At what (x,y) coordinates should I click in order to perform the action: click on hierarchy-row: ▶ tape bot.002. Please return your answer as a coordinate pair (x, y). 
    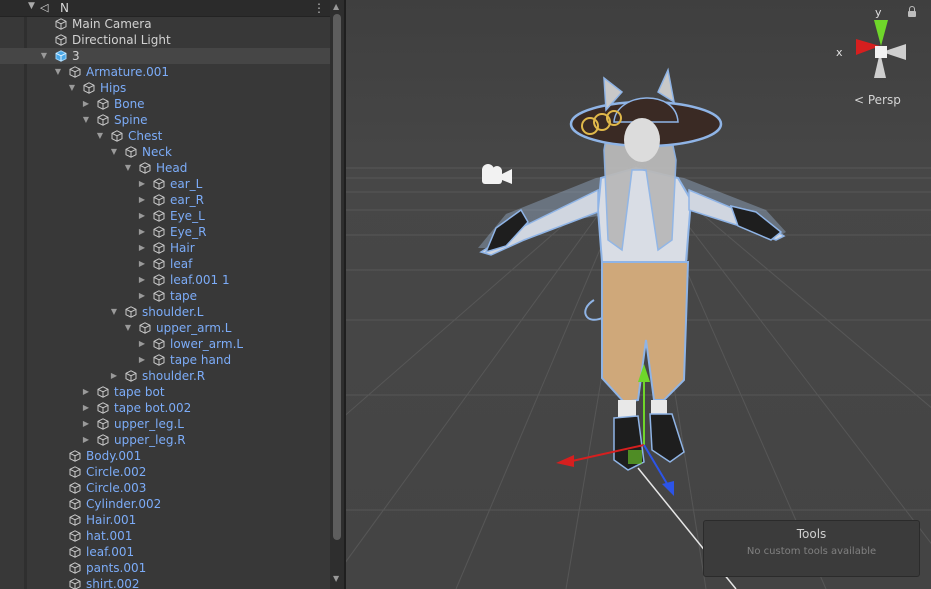
    Looking at the image, I should click on (165, 408).